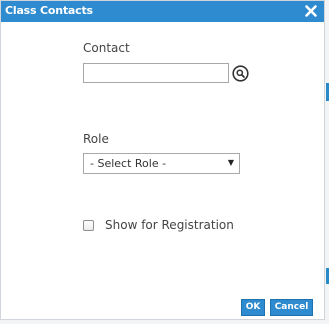  I want to click on search-icon, so click(240, 73).